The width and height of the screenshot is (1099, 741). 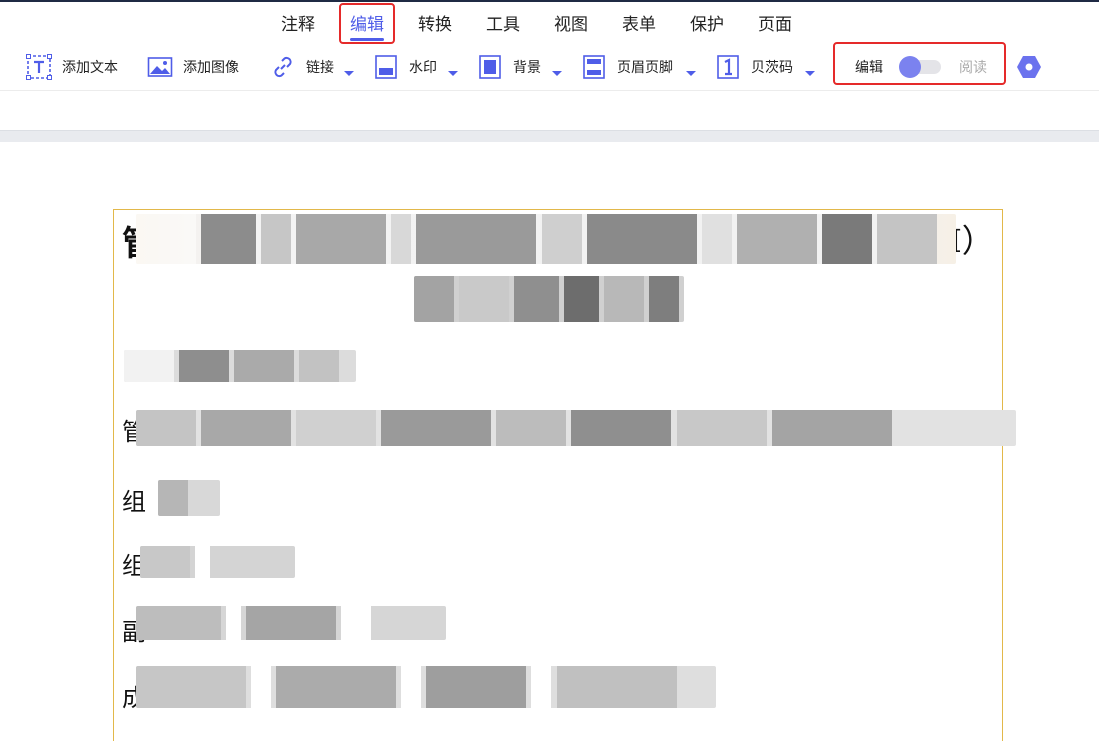 What do you see at coordinates (549, 90) in the screenshot?
I see `toolbar-divider` at bounding box center [549, 90].